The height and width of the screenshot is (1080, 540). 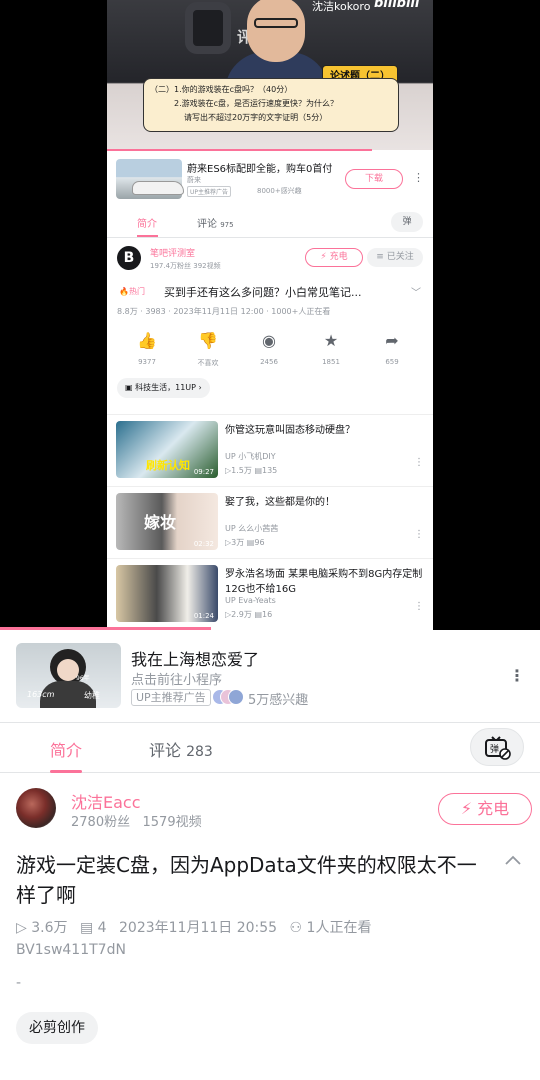 I want to click on ad-thumb-label: 幼稚, so click(x=92, y=695).